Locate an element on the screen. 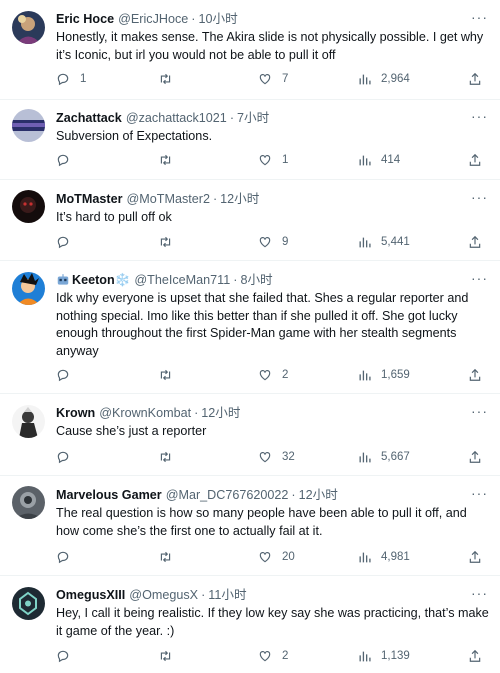  author-name: MoTMaster is located at coordinates (89, 199).